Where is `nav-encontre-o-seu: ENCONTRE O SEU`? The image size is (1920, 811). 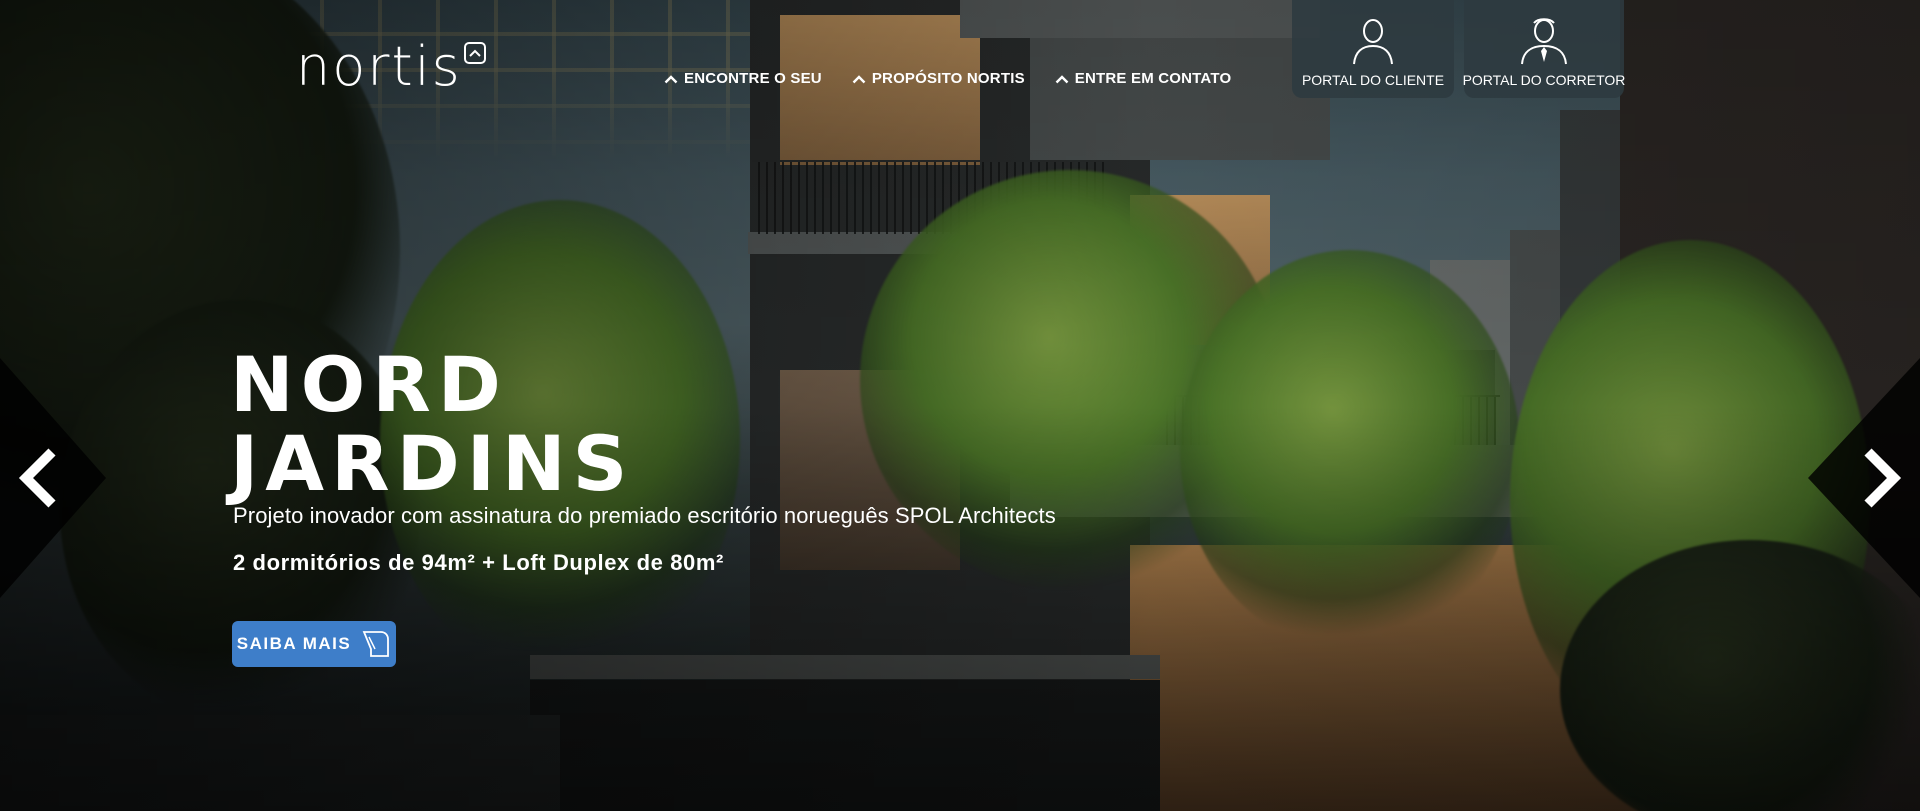 nav-encontre-o-seu: ENCONTRE O SEU is located at coordinates (743, 78).